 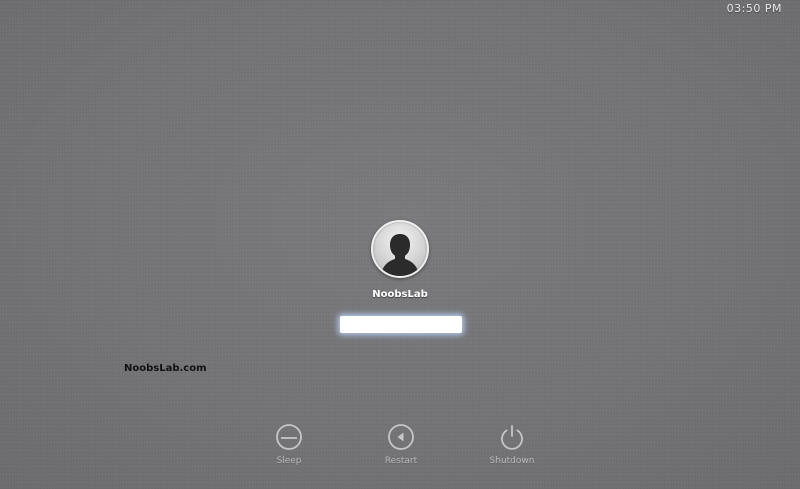 I want to click on user-avatar, so click(x=400, y=249).